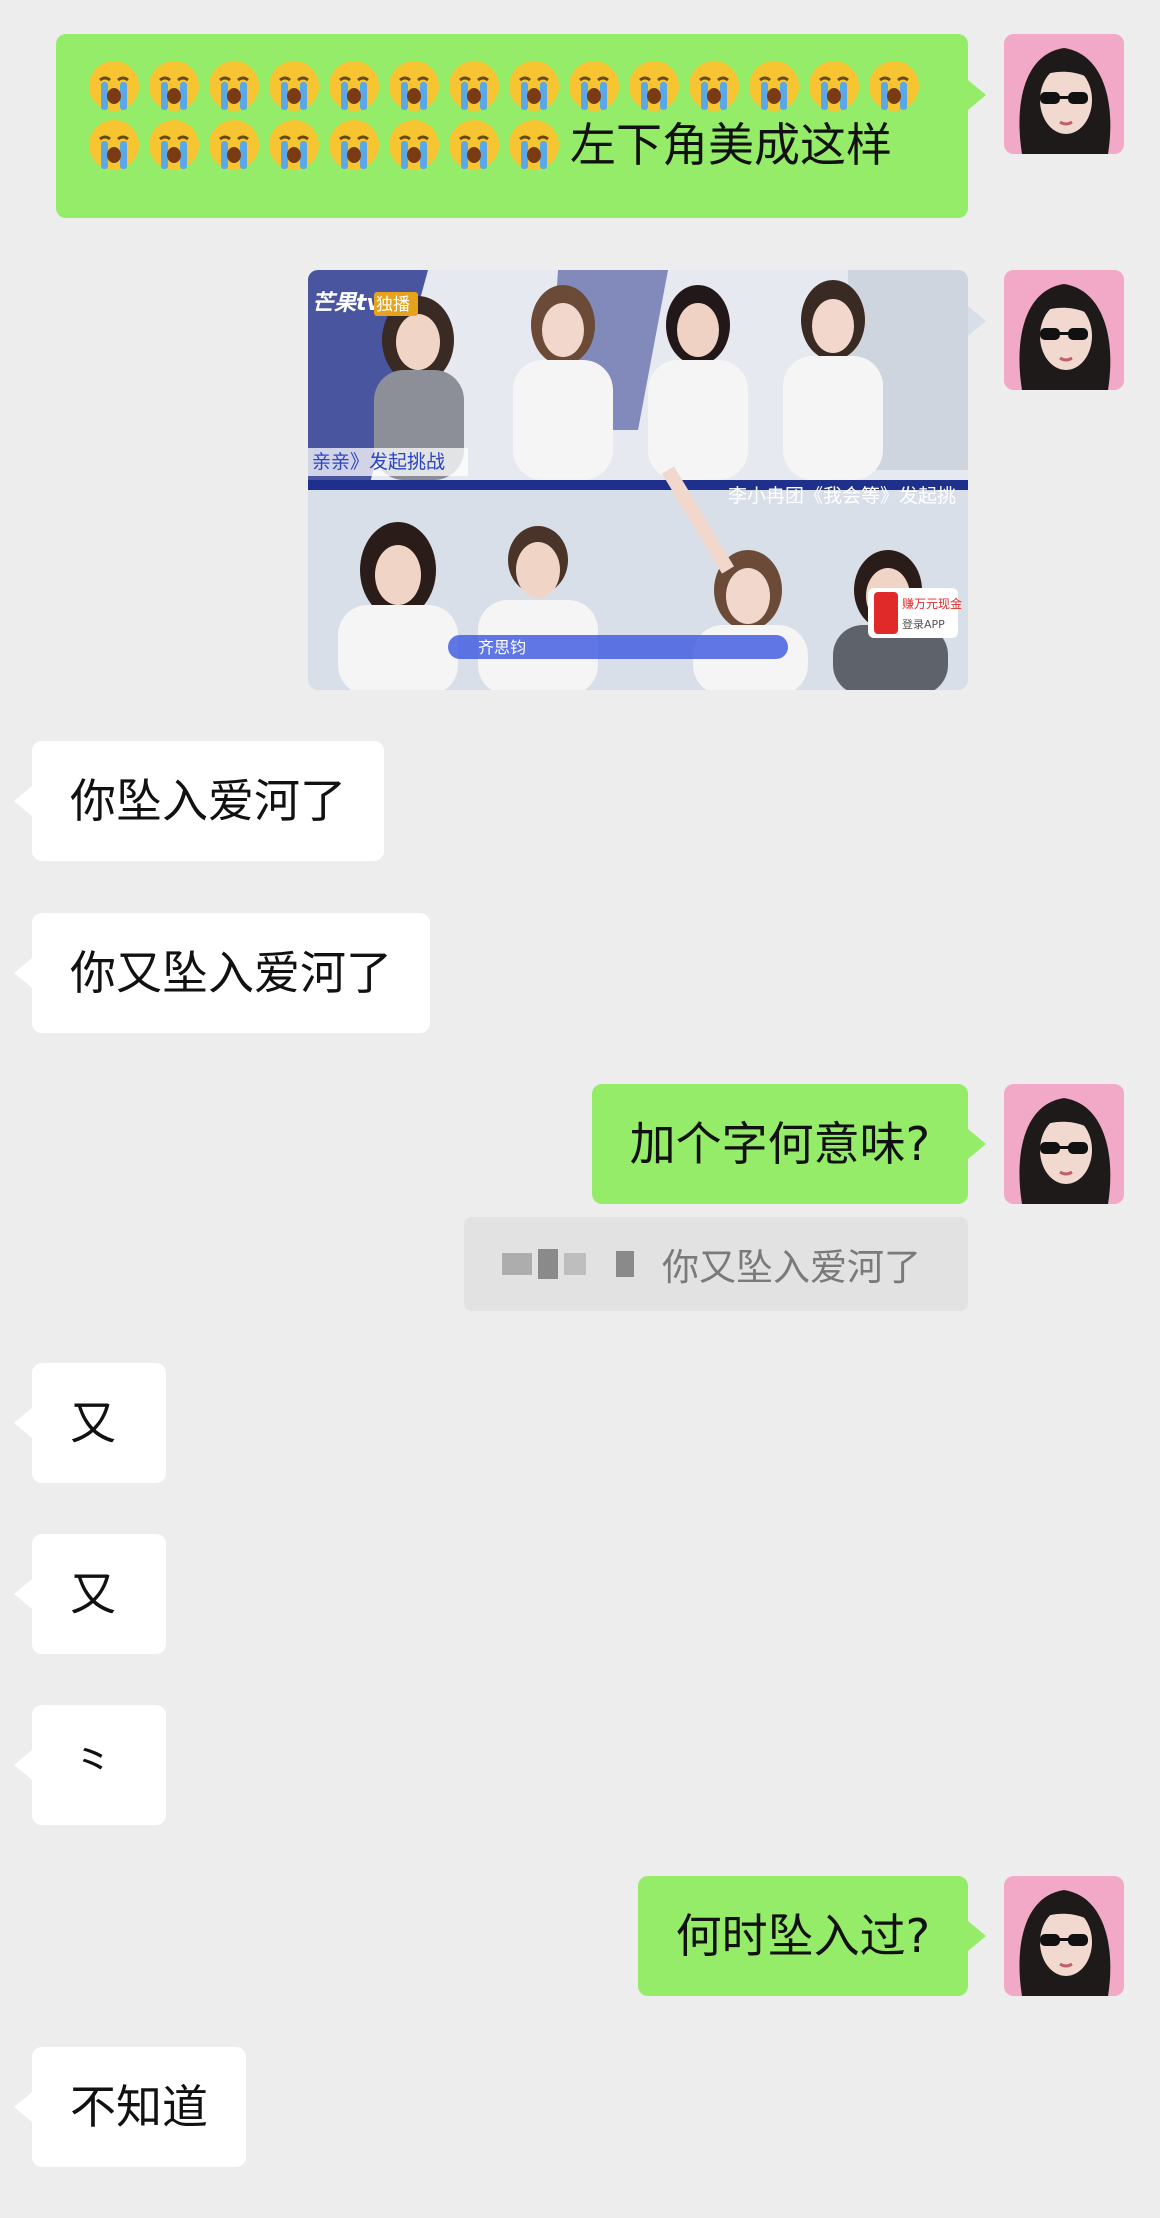 This screenshot has height=2218, width=1160. I want to click on message-bubble-8: ⺀, so click(99, 1765).